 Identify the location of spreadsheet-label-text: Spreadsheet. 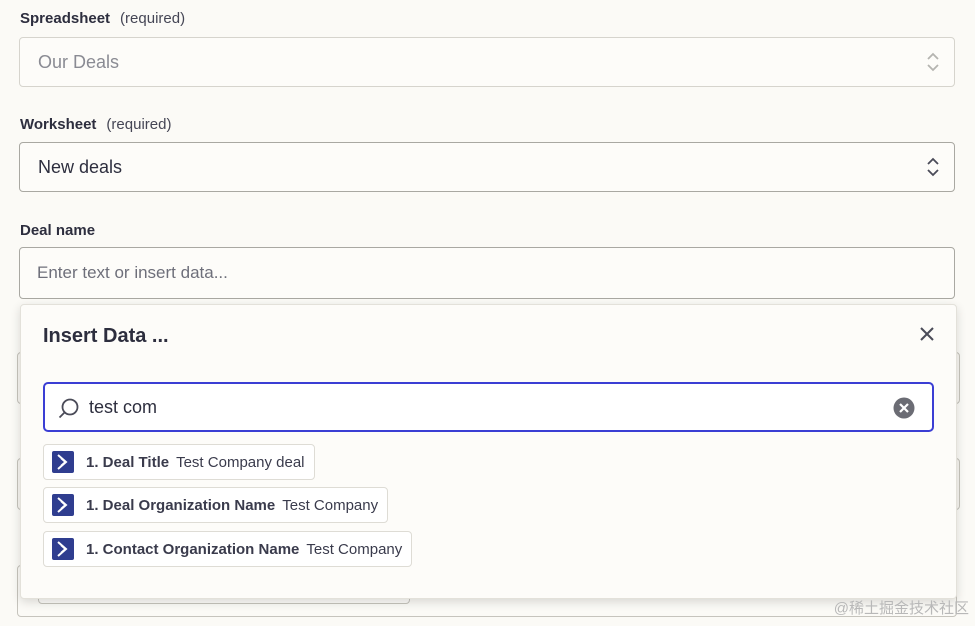
(65, 18).